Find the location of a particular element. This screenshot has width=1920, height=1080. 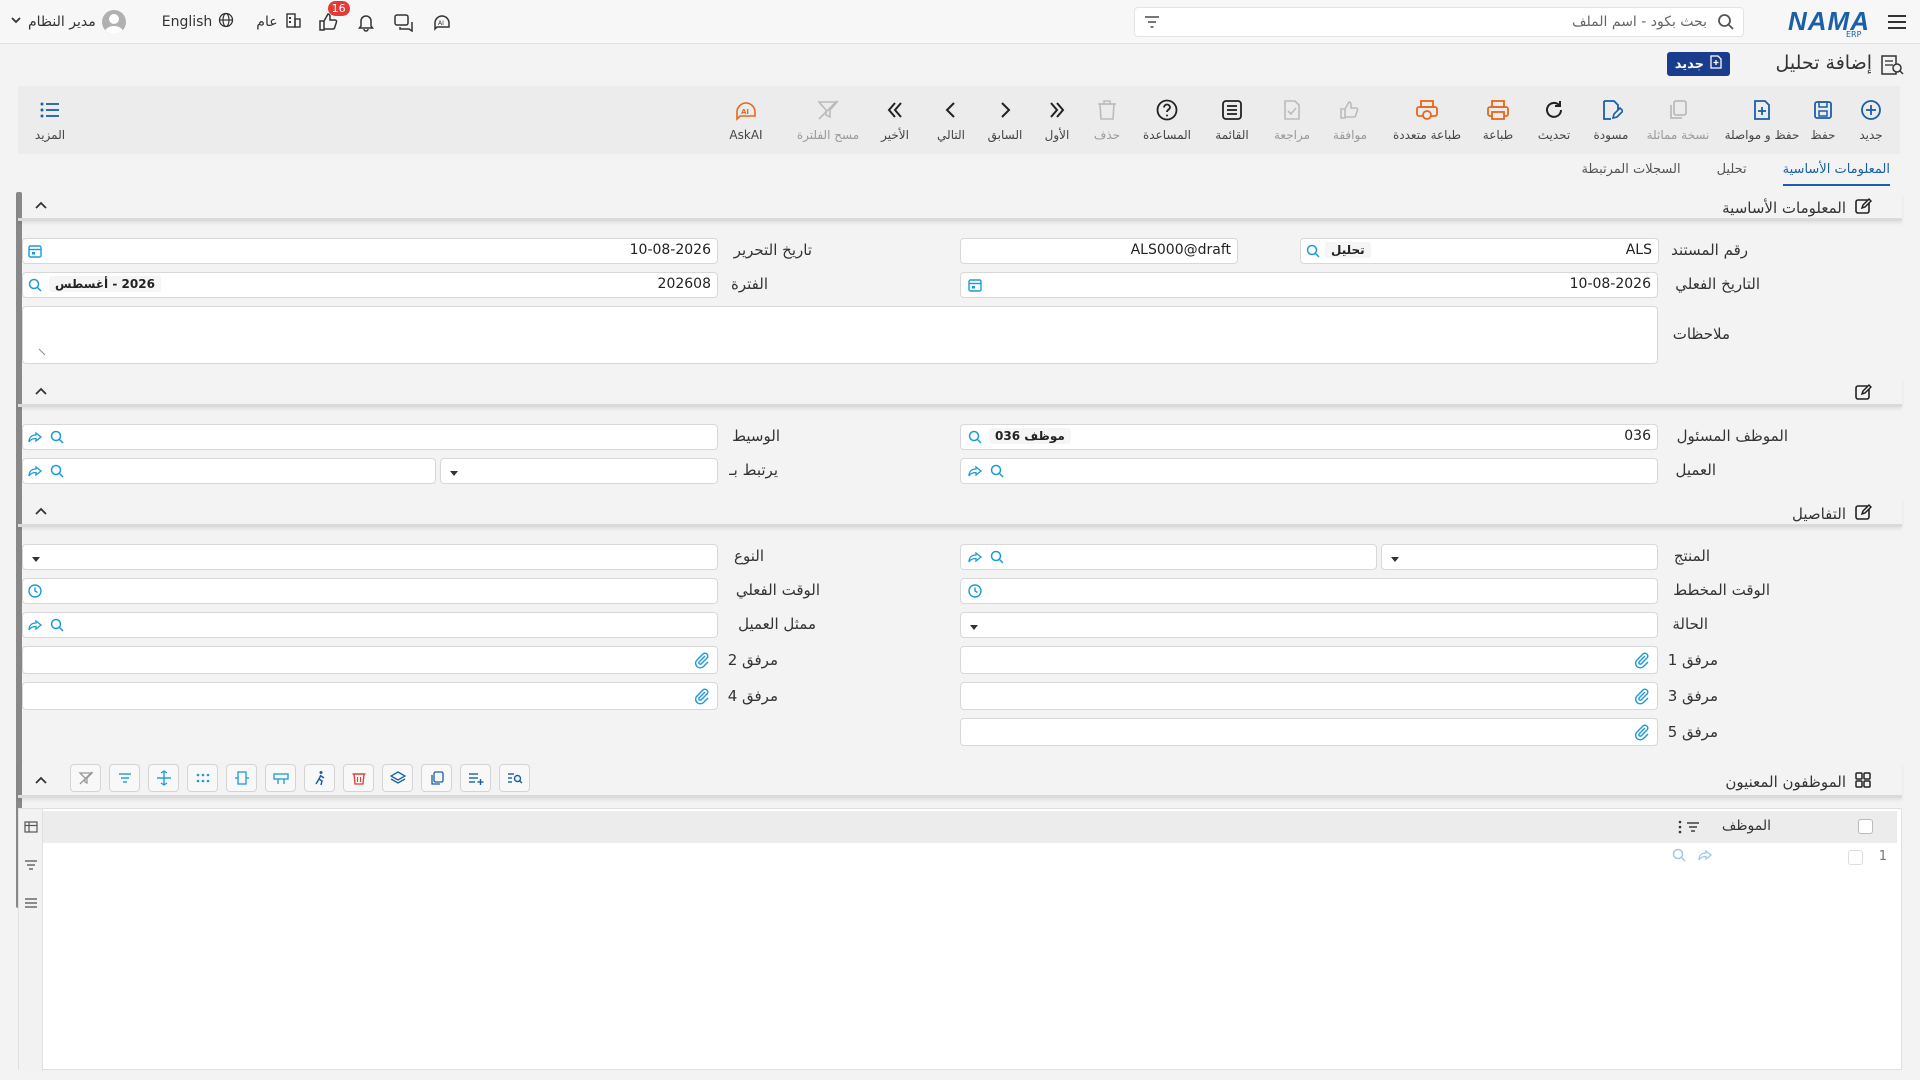

search-input is located at coordinates (1447, 22).